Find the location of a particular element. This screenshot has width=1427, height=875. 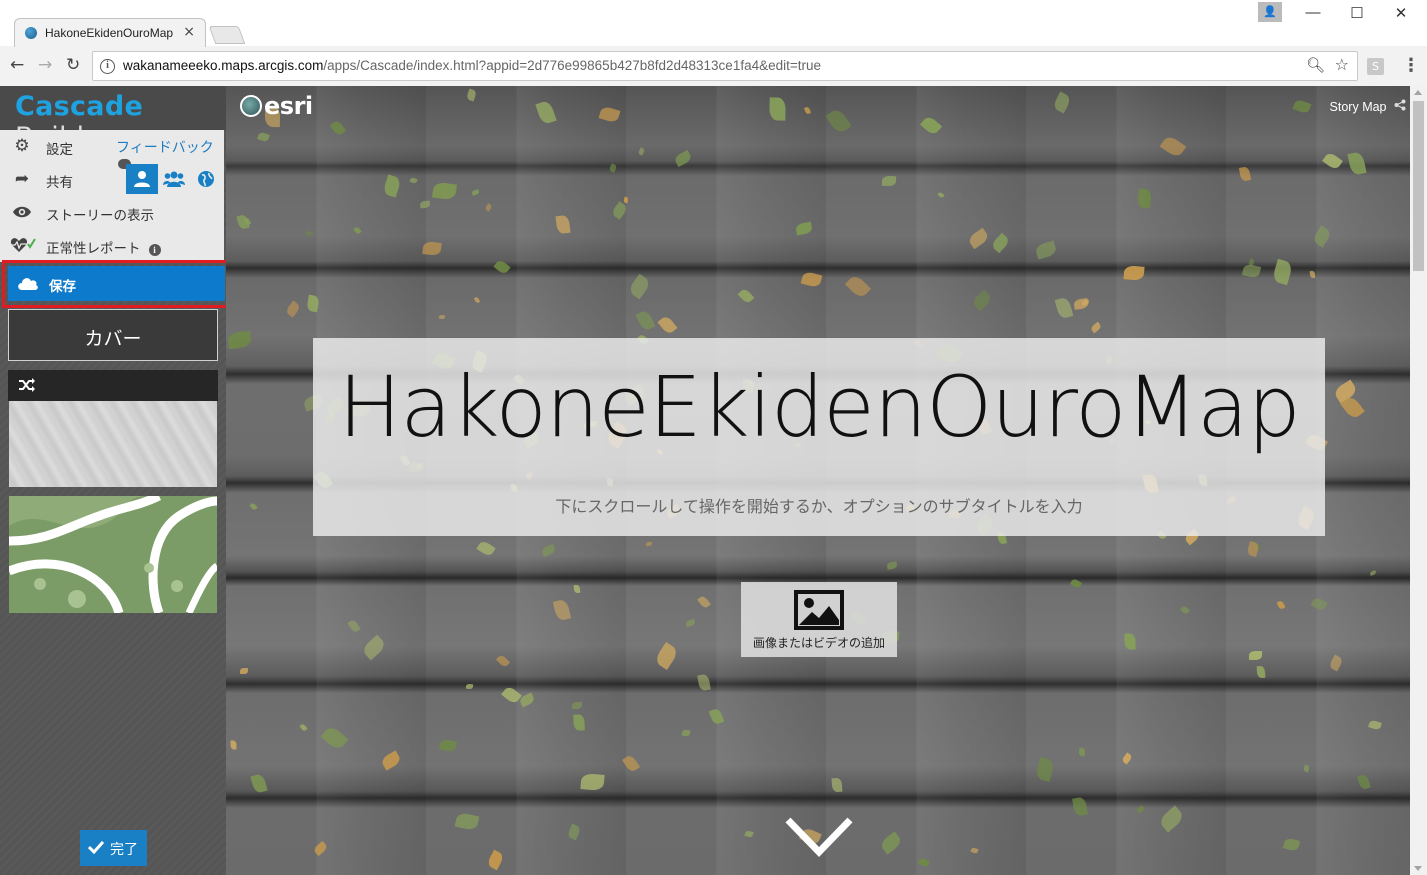

site-info-icon: i is located at coordinates (107, 66).